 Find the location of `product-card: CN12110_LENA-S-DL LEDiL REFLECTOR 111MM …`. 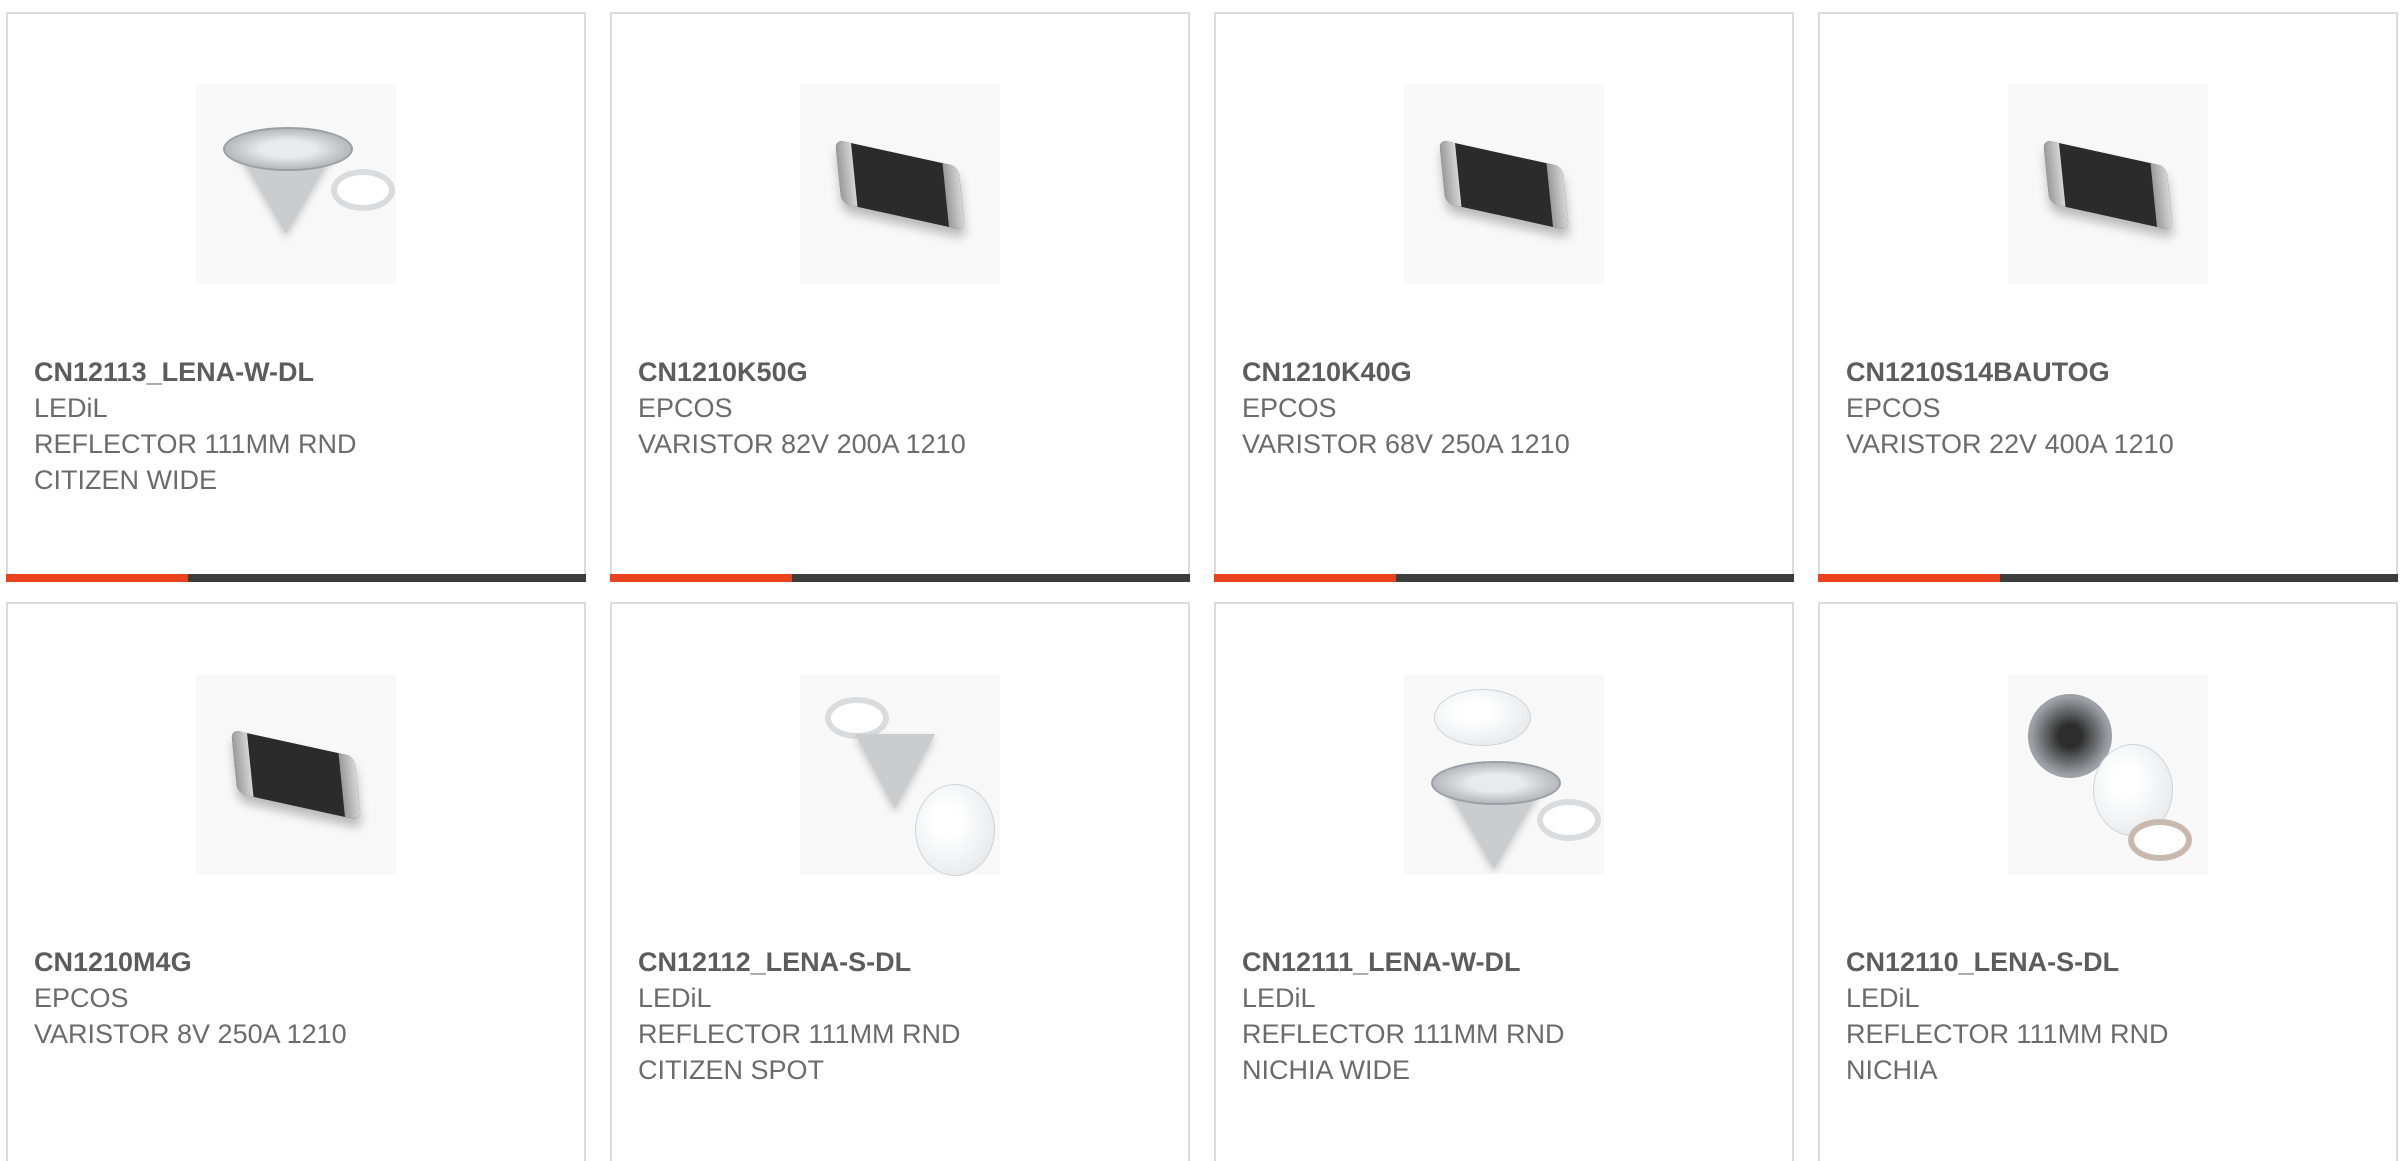

product-card: CN12110_LENA-S-DL LEDiL REFLECTOR 111MM … is located at coordinates (2108, 881).